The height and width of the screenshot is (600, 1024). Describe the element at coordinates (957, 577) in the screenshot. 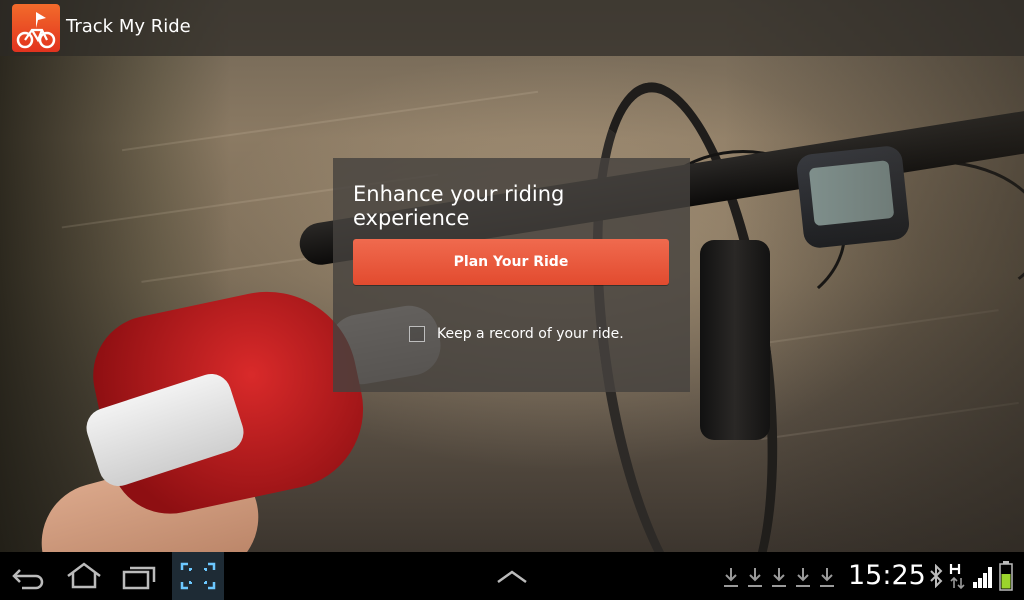

I see `network-h-icon` at that location.